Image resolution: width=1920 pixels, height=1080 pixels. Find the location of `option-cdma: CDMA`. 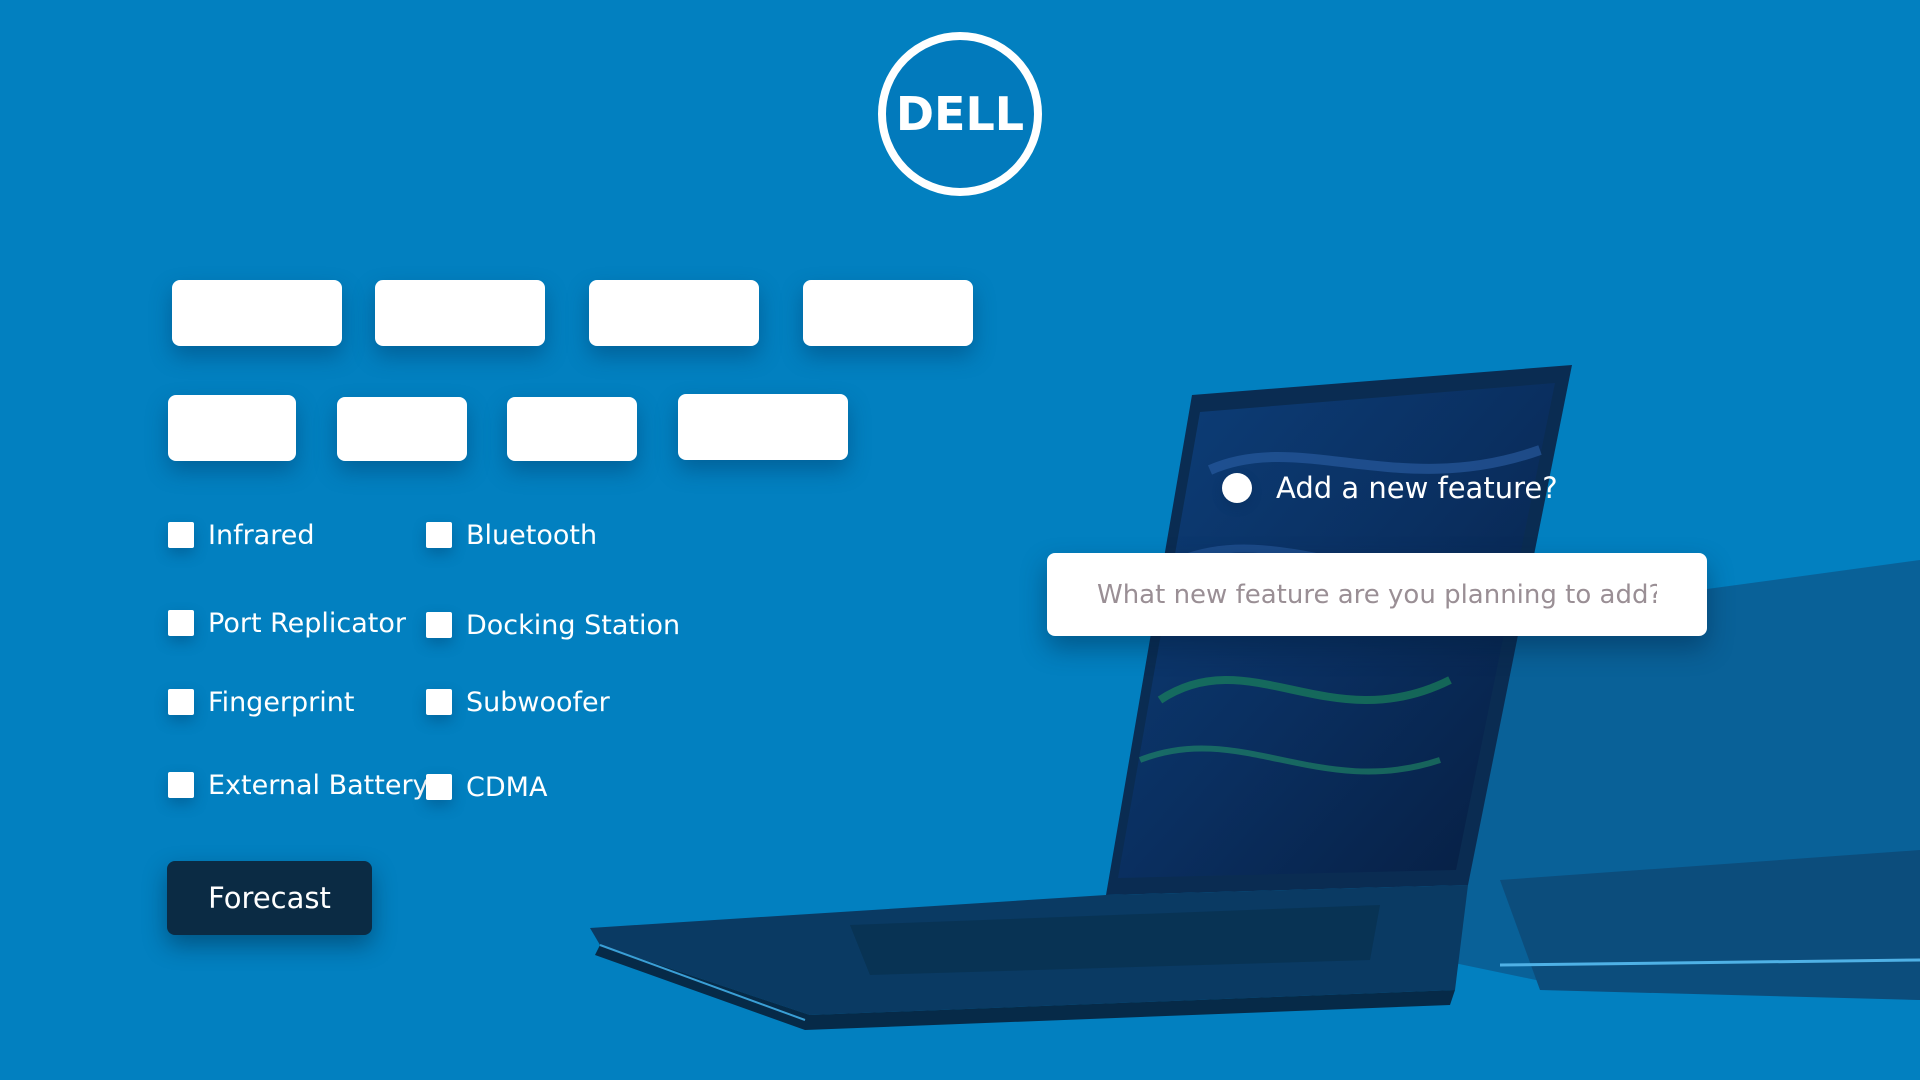

option-cdma: CDMA is located at coordinates (486, 787).